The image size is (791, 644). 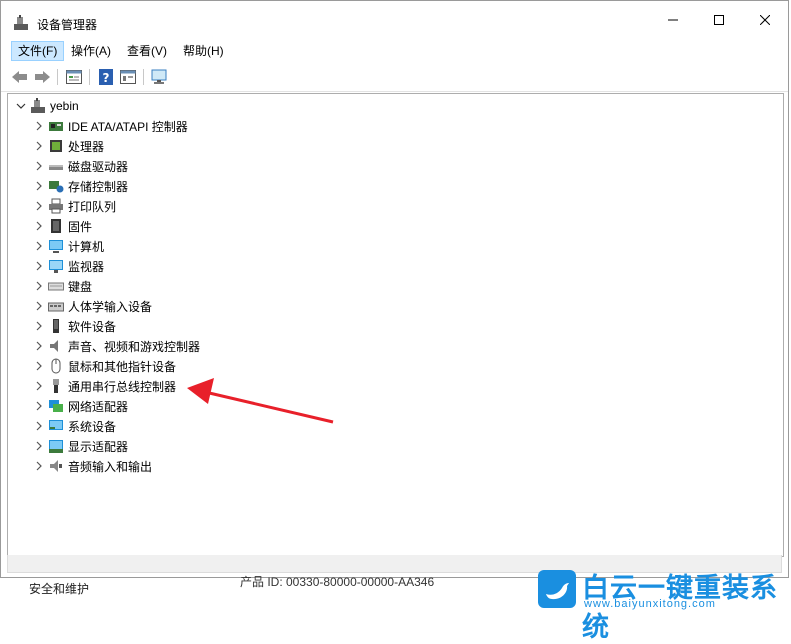 I want to click on bird-logo-icon, so click(x=557, y=589).